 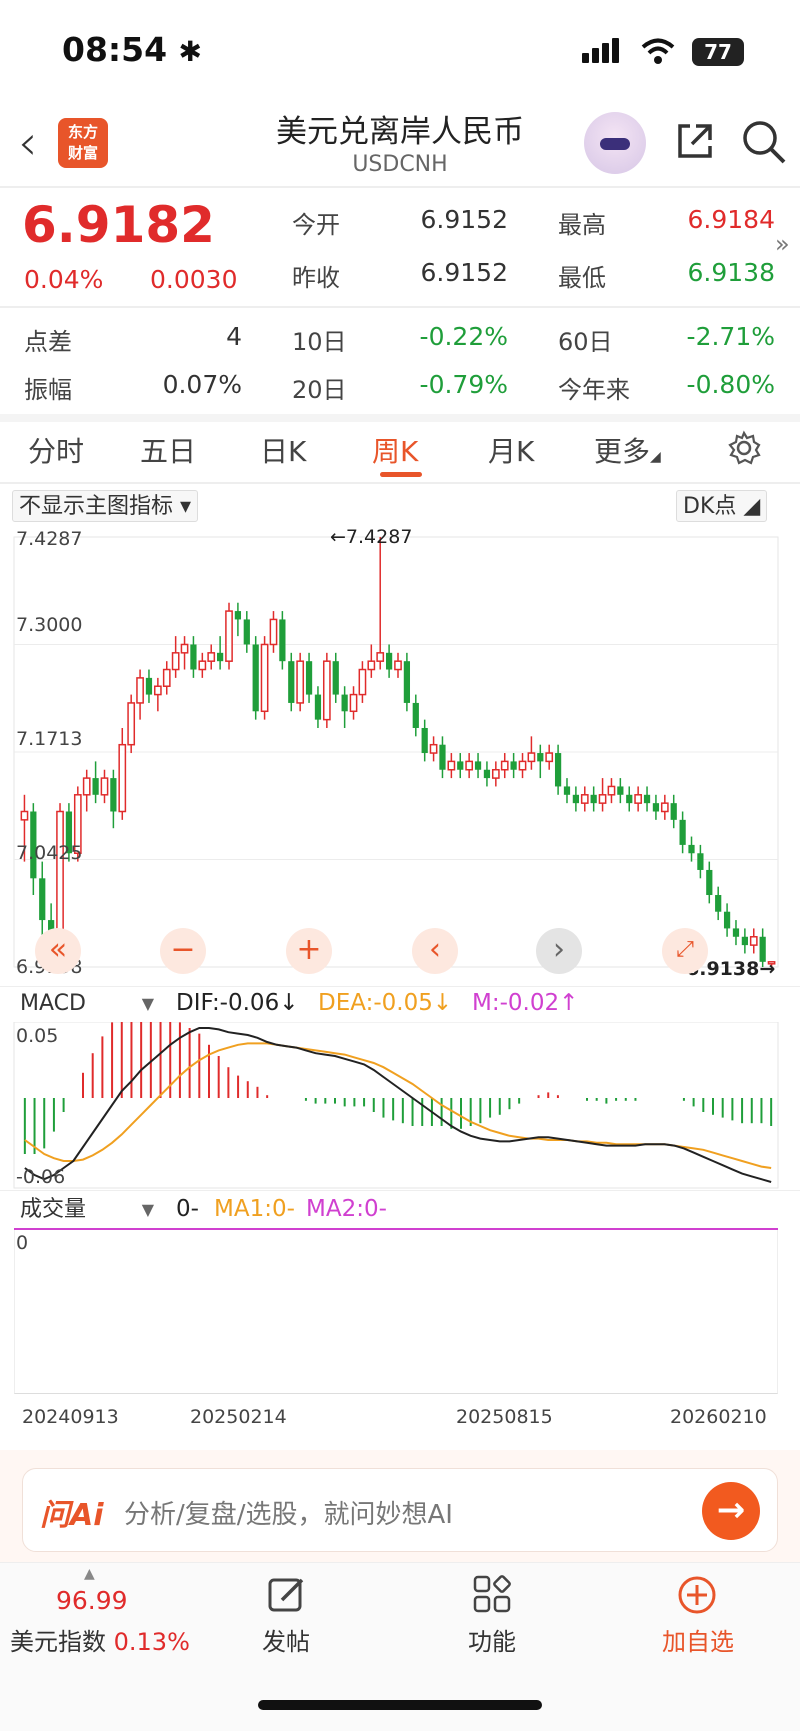 What do you see at coordinates (396, 1312) in the screenshot?
I see `volume-chart` at bounding box center [396, 1312].